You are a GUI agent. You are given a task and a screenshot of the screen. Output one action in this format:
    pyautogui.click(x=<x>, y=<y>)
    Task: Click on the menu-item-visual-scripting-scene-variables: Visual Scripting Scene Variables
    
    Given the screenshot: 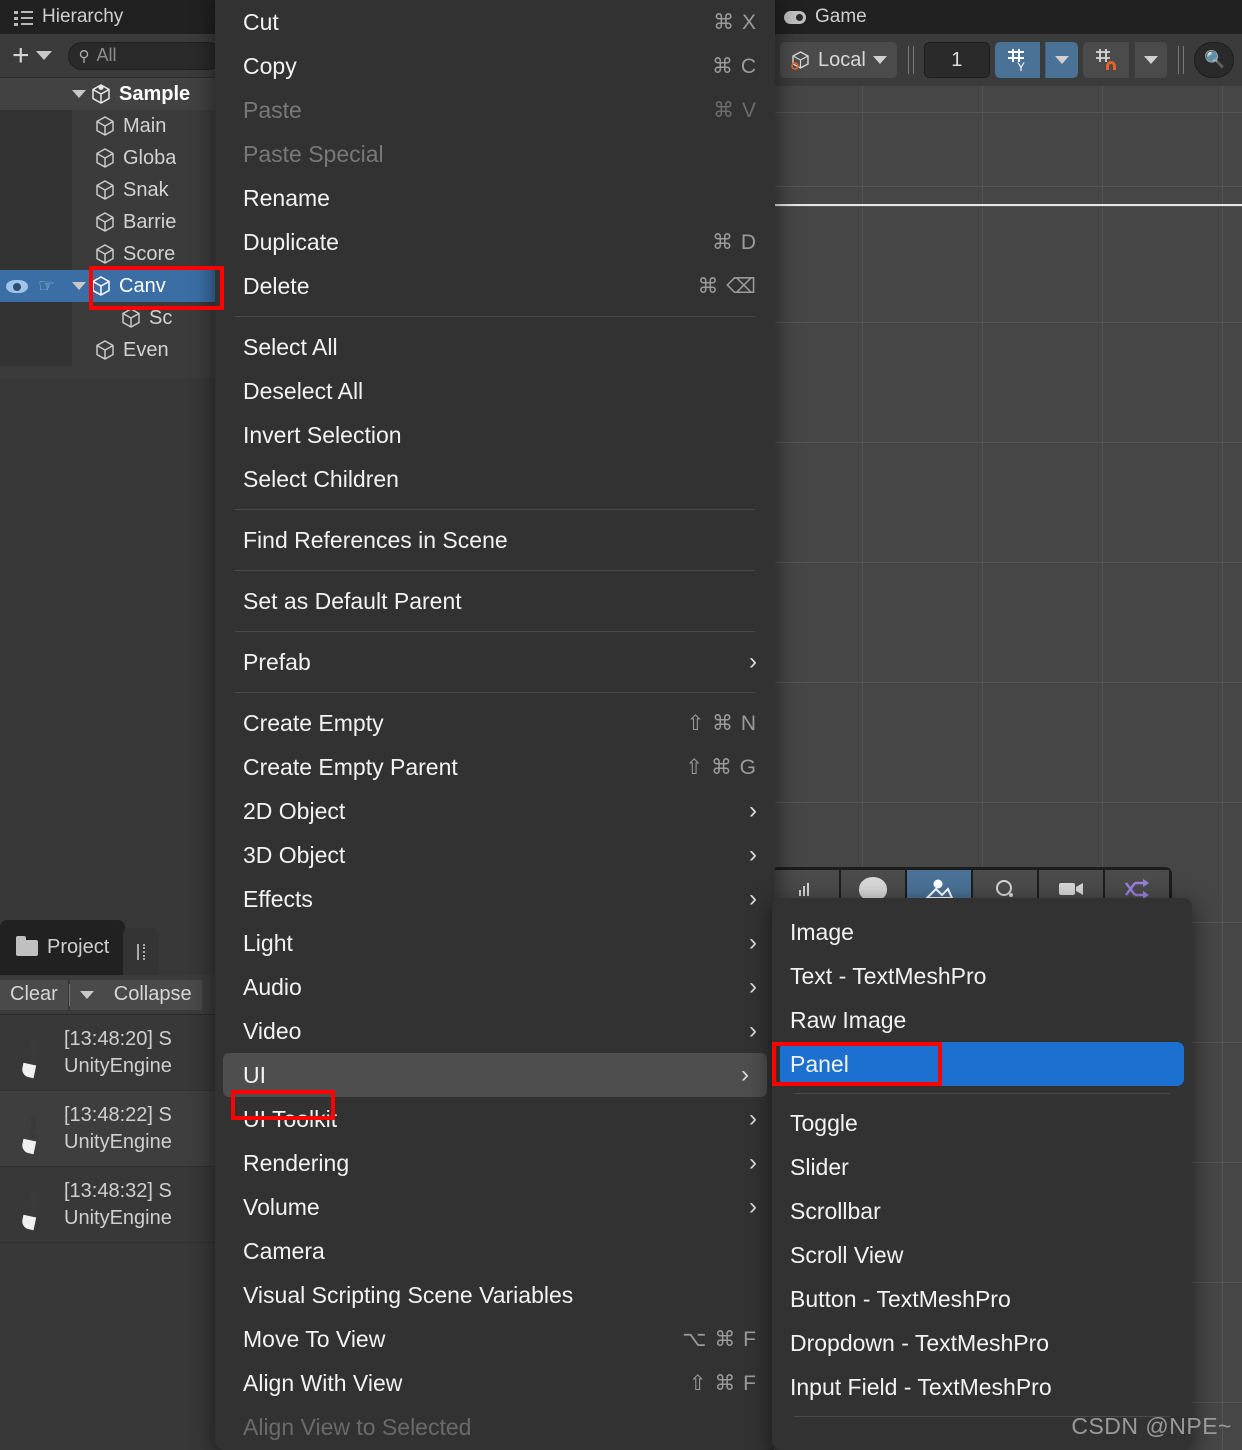 What is the action you would take?
    pyautogui.click(x=495, y=1295)
    